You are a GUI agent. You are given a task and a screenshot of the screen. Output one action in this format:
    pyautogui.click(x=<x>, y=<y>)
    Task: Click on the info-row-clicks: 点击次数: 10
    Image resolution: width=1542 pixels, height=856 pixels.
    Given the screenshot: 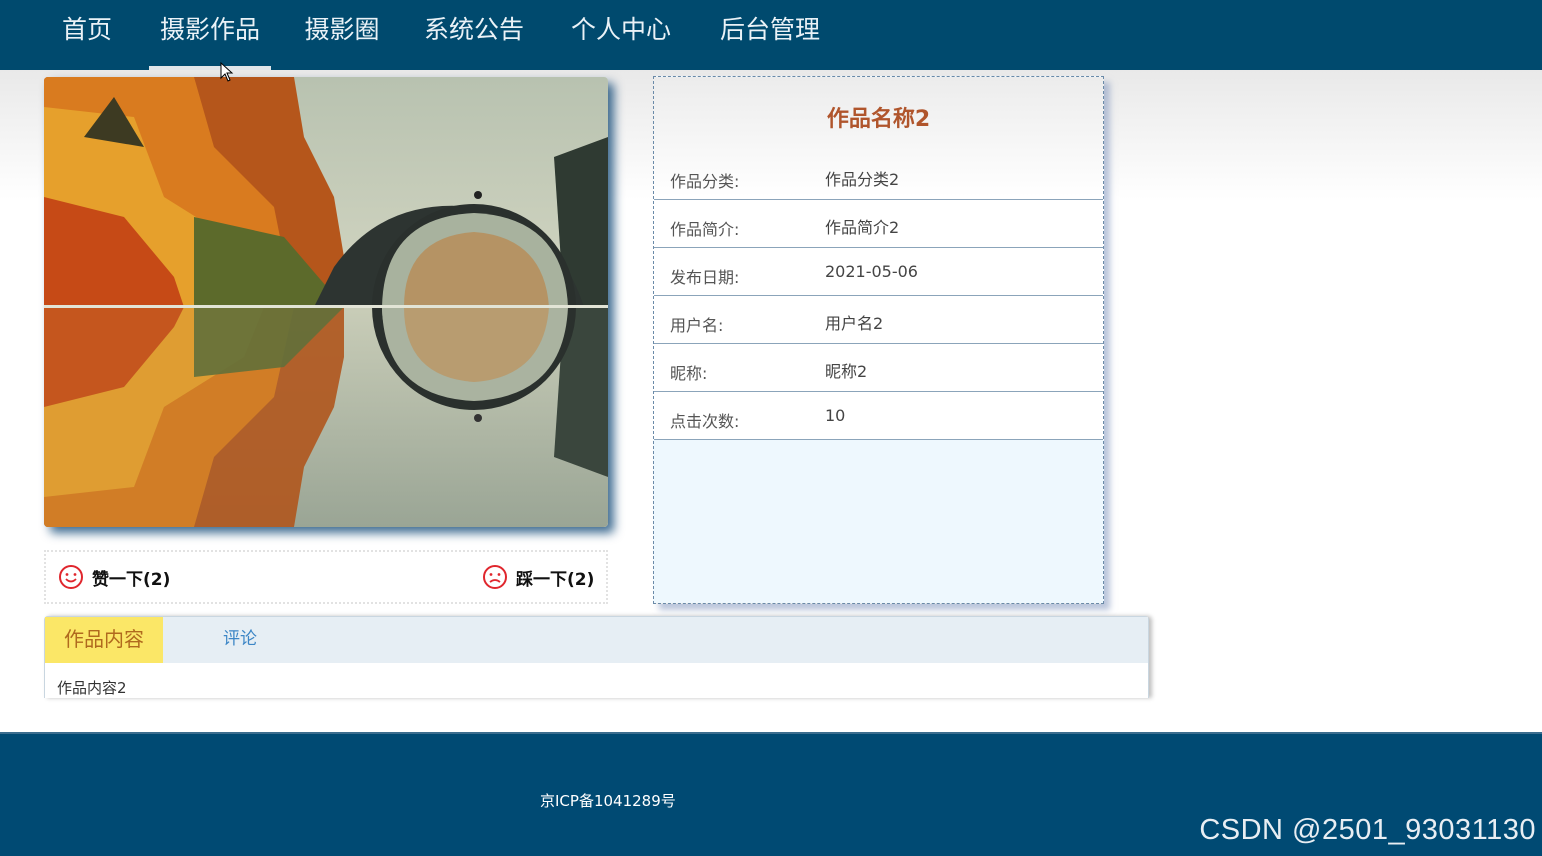 What is the action you would take?
    pyautogui.click(x=878, y=416)
    